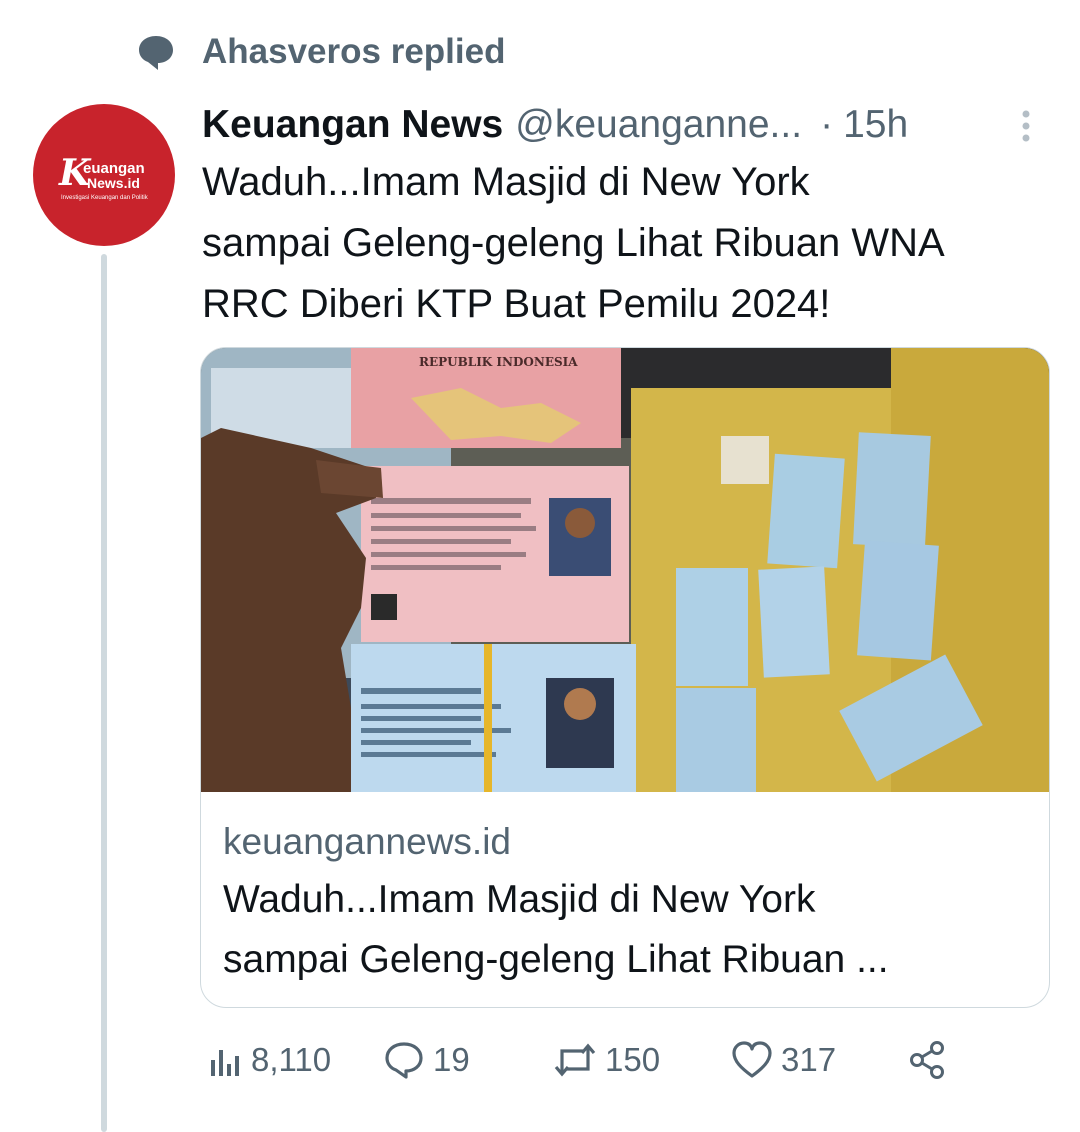 This screenshot has width=1080, height=1132. I want to click on card-domain: keuangannews.id, so click(367, 841).